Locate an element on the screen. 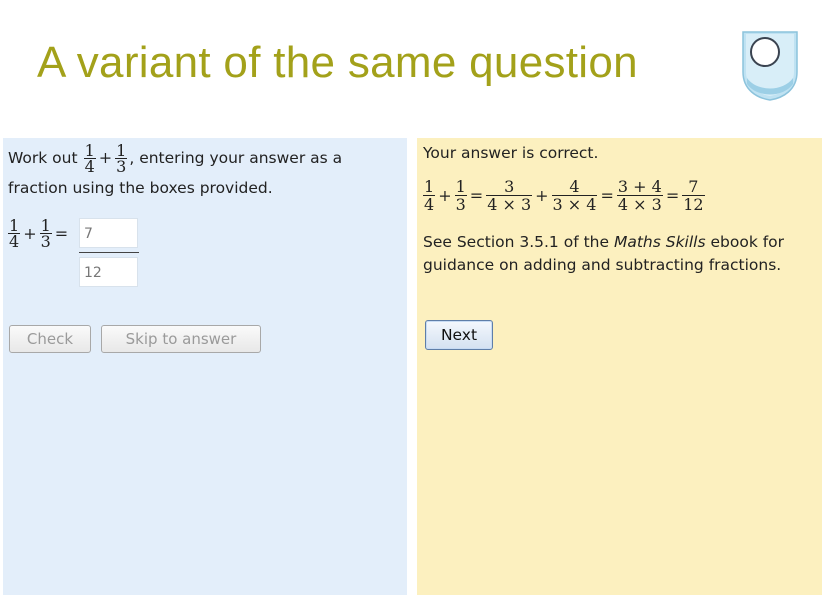 Image resolution: width=824 pixels, height=595 pixels. ebook-title: Maths Skills is located at coordinates (659, 242).